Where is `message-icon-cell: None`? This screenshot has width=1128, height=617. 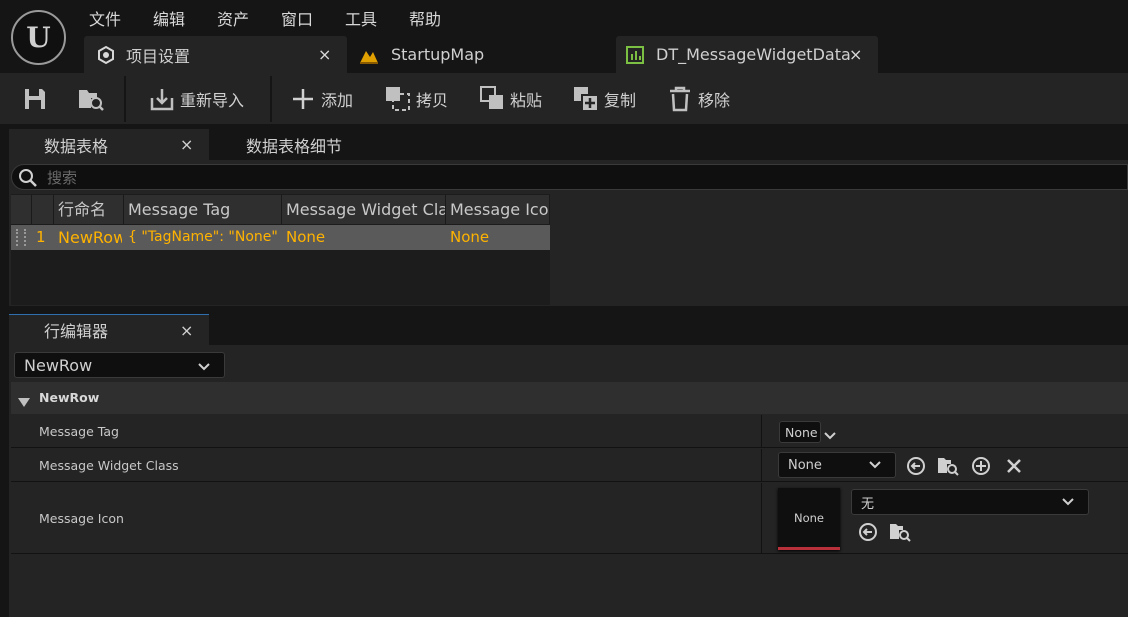 message-icon-cell: None is located at coordinates (498, 237).